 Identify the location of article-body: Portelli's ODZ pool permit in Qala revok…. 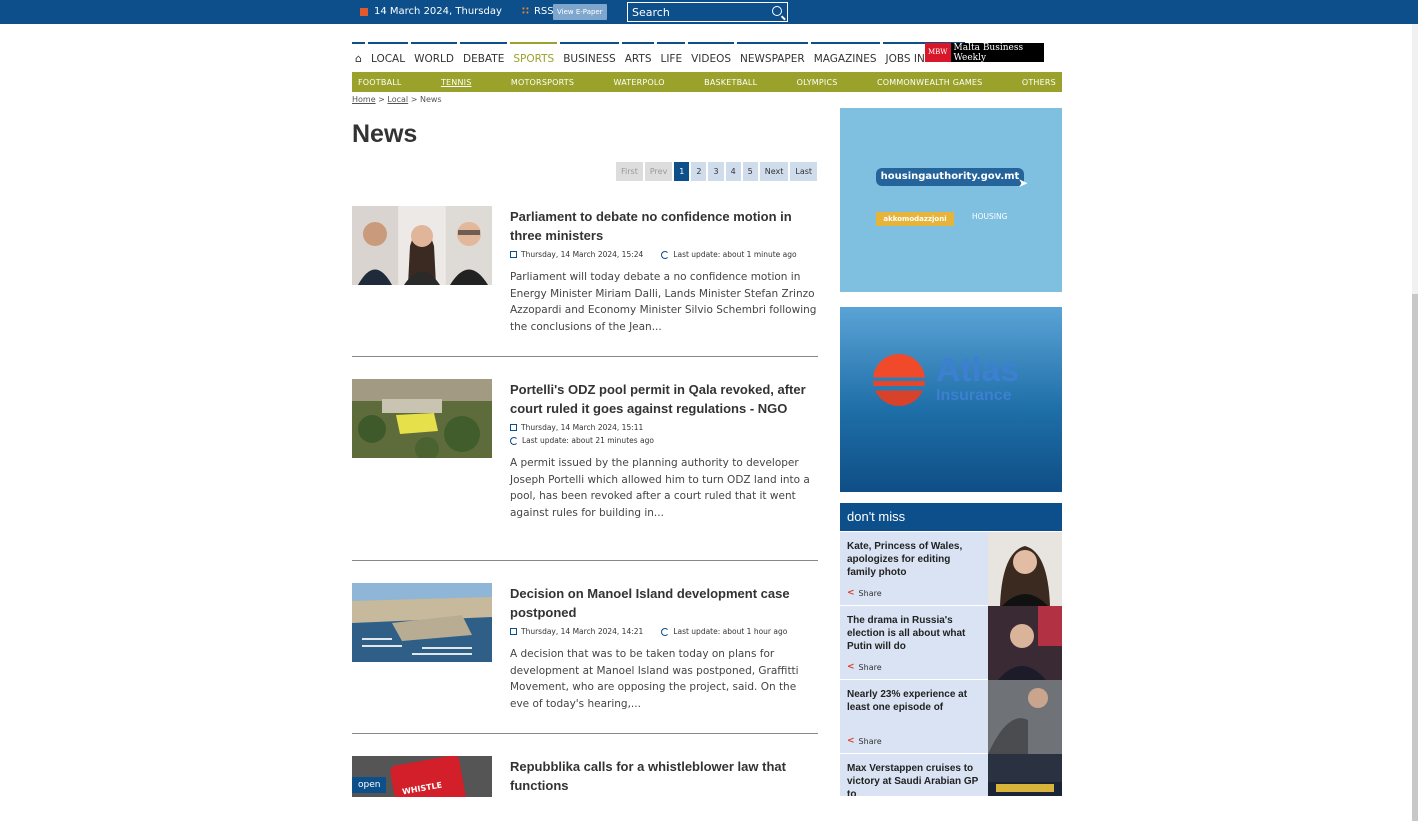
(664, 450).